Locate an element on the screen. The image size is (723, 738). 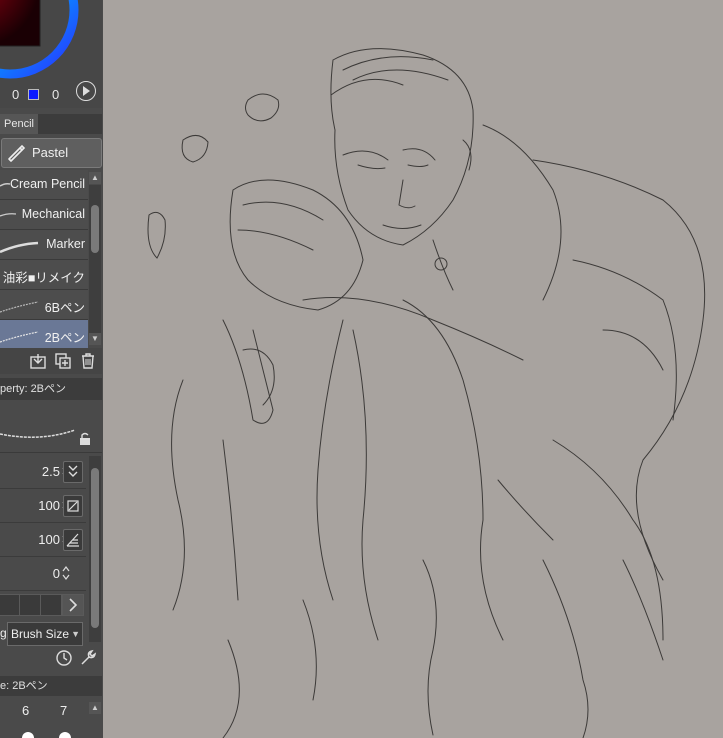
brush-size-select-label: Brush Size is located at coordinates (40, 634).